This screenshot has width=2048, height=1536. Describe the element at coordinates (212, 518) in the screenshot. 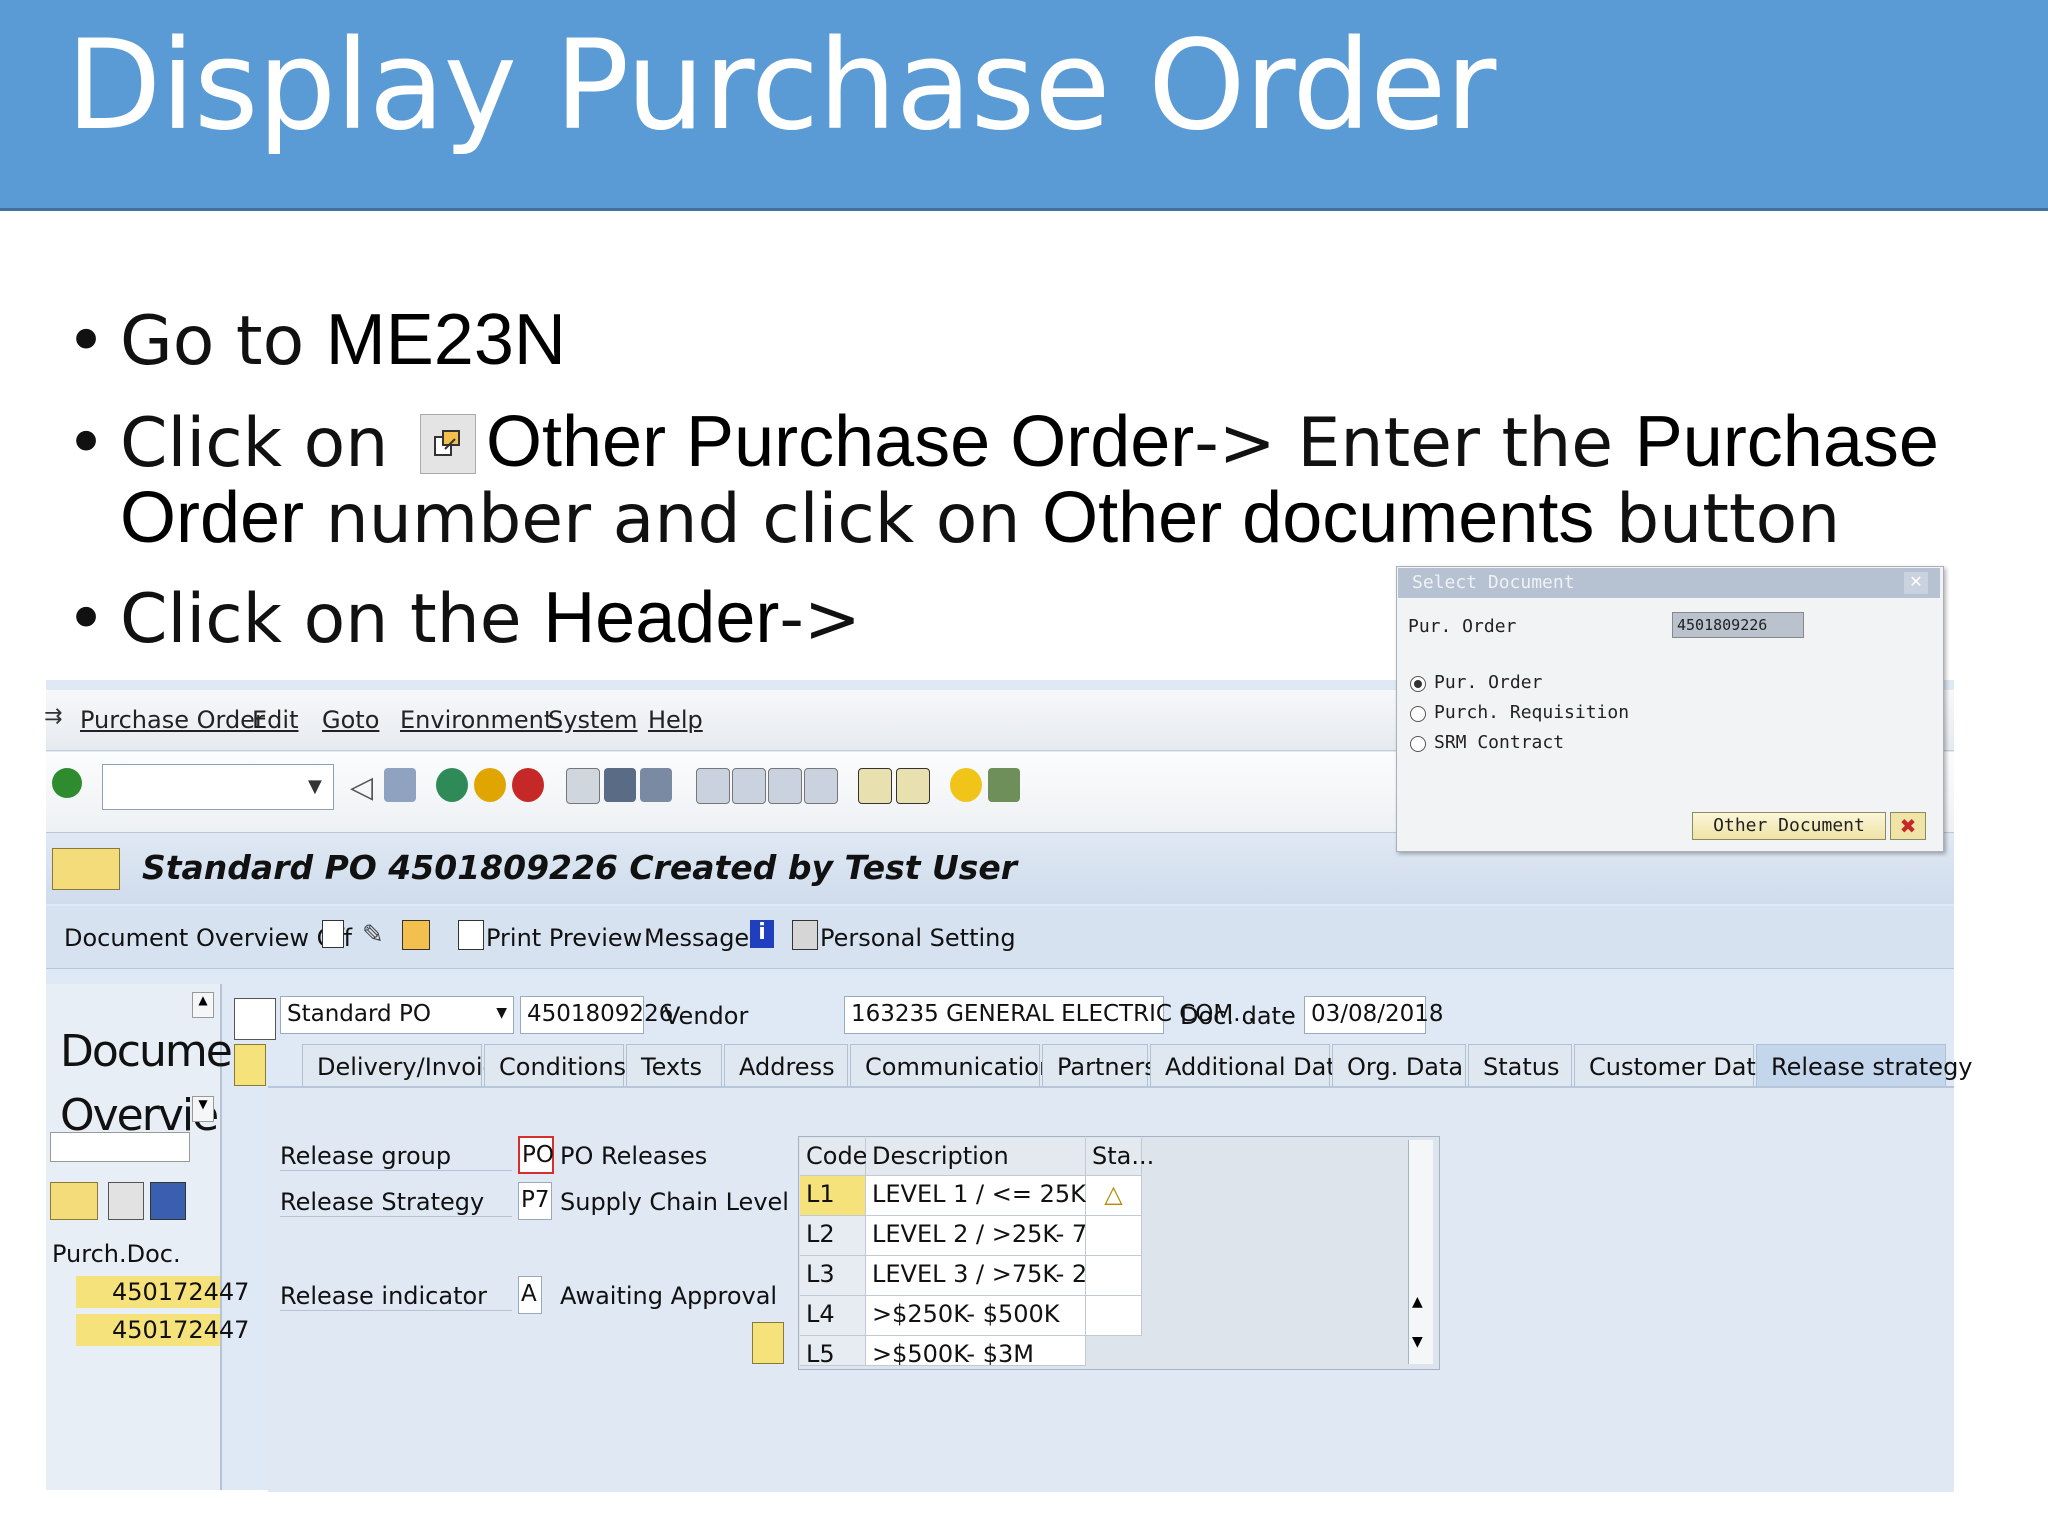

I see `bold-text: Order` at that location.